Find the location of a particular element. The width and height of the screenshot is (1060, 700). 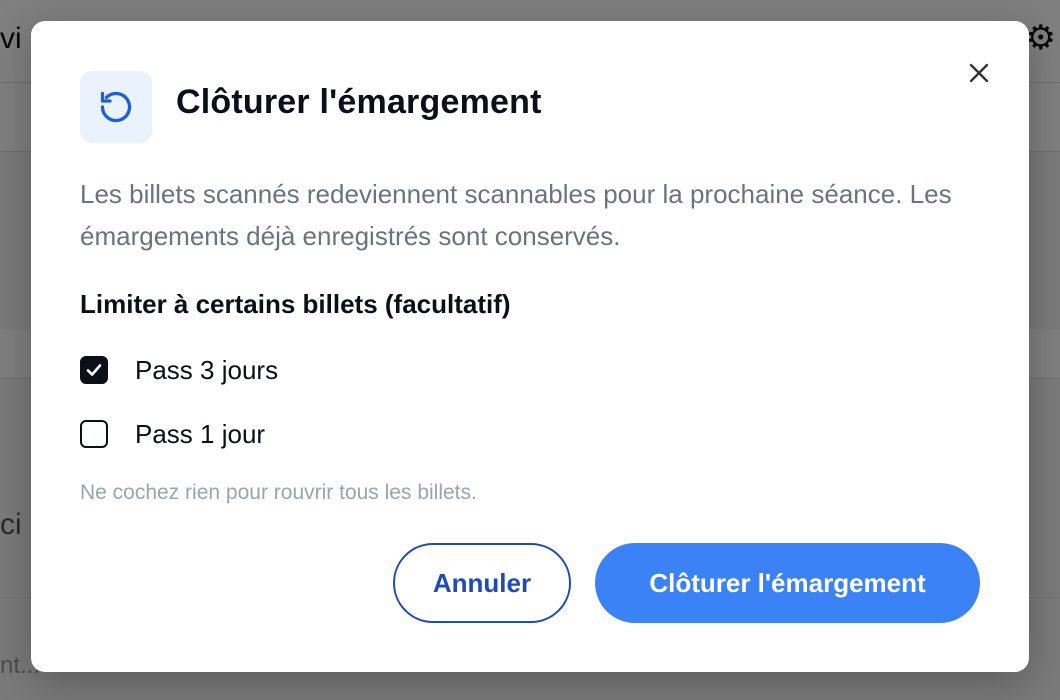

checkbox-checked is located at coordinates (94, 370).